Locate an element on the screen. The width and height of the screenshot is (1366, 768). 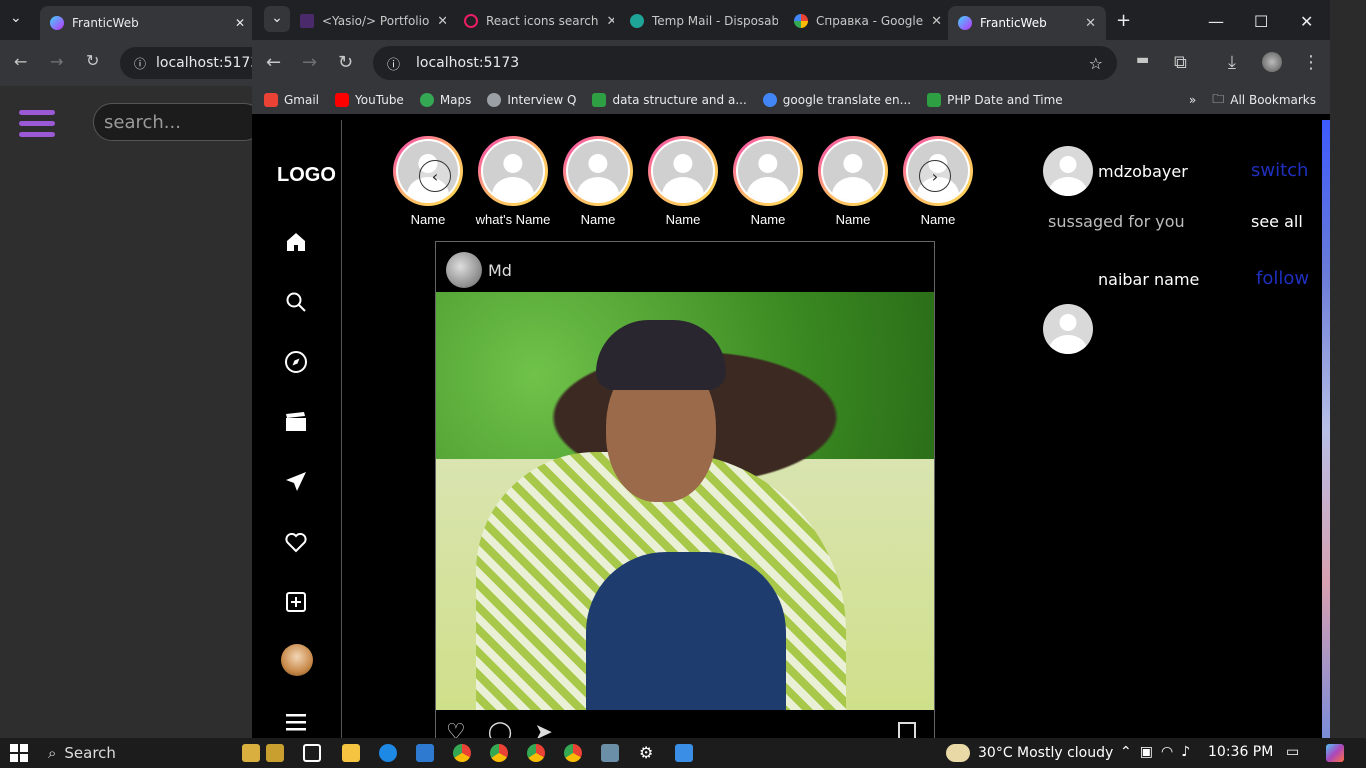
photos-icon is located at coordinates (684, 753).